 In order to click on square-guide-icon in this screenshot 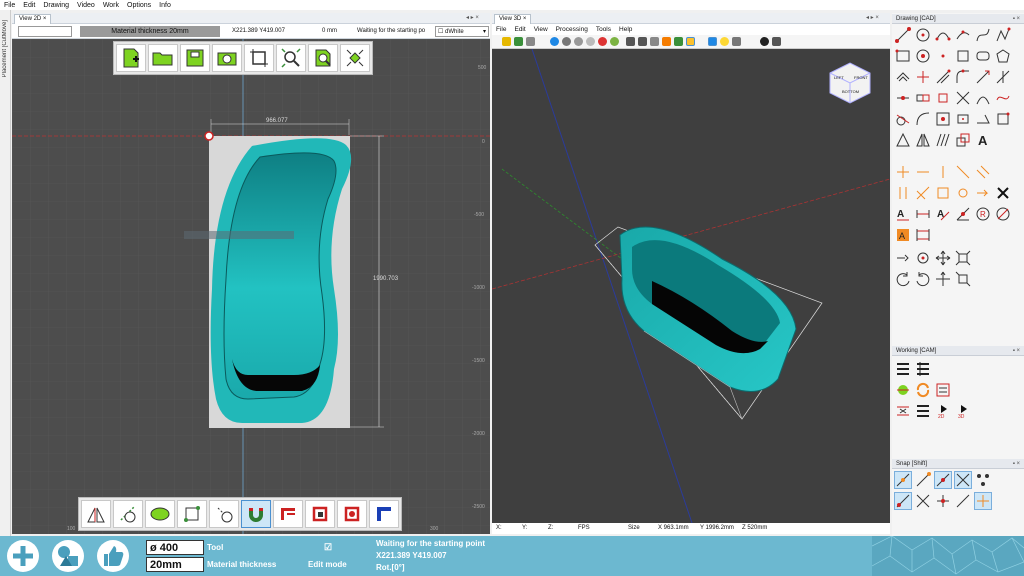, I will do `click(943, 193)`.